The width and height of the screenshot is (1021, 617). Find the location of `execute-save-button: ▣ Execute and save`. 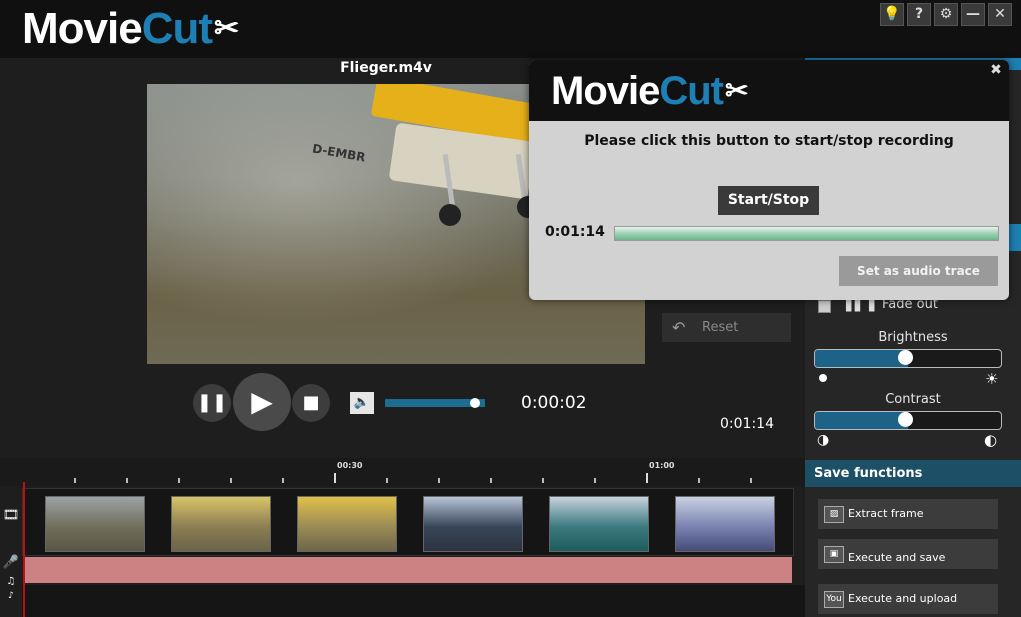

execute-save-button: ▣ Execute and save is located at coordinates (908, 554).